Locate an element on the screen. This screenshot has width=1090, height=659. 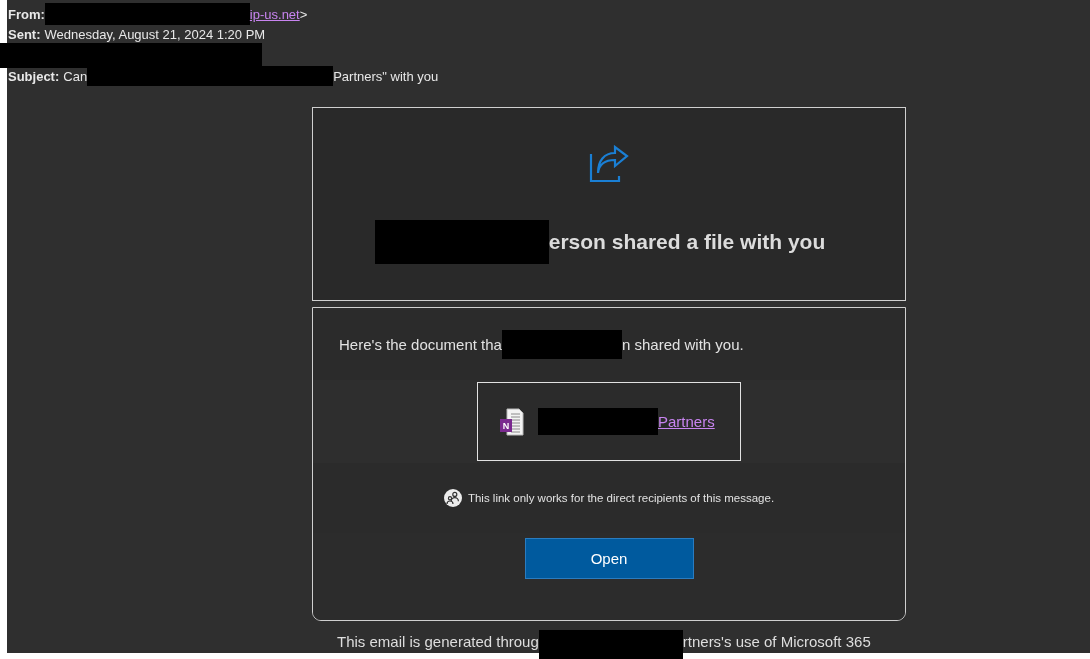
file-link: Partners is located at coordinates (686, 421).